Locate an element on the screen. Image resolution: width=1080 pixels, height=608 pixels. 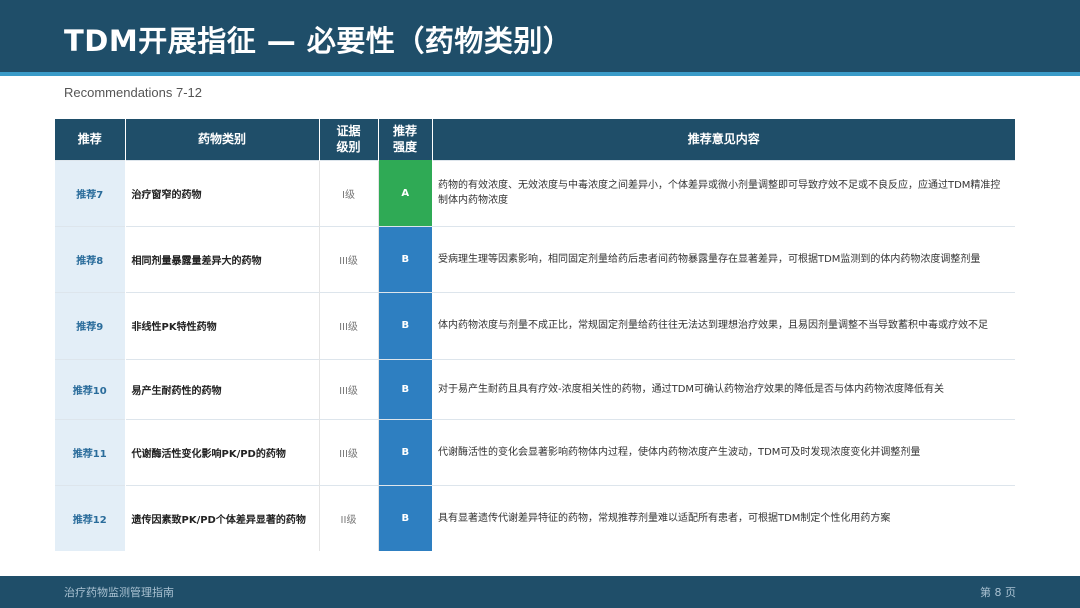
evidence-level: II级 is located at coordinates (349, 517).